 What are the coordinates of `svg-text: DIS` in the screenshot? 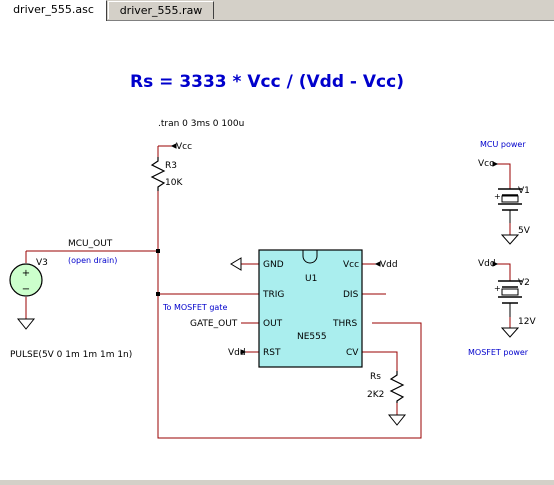 It's located at (351, 295).